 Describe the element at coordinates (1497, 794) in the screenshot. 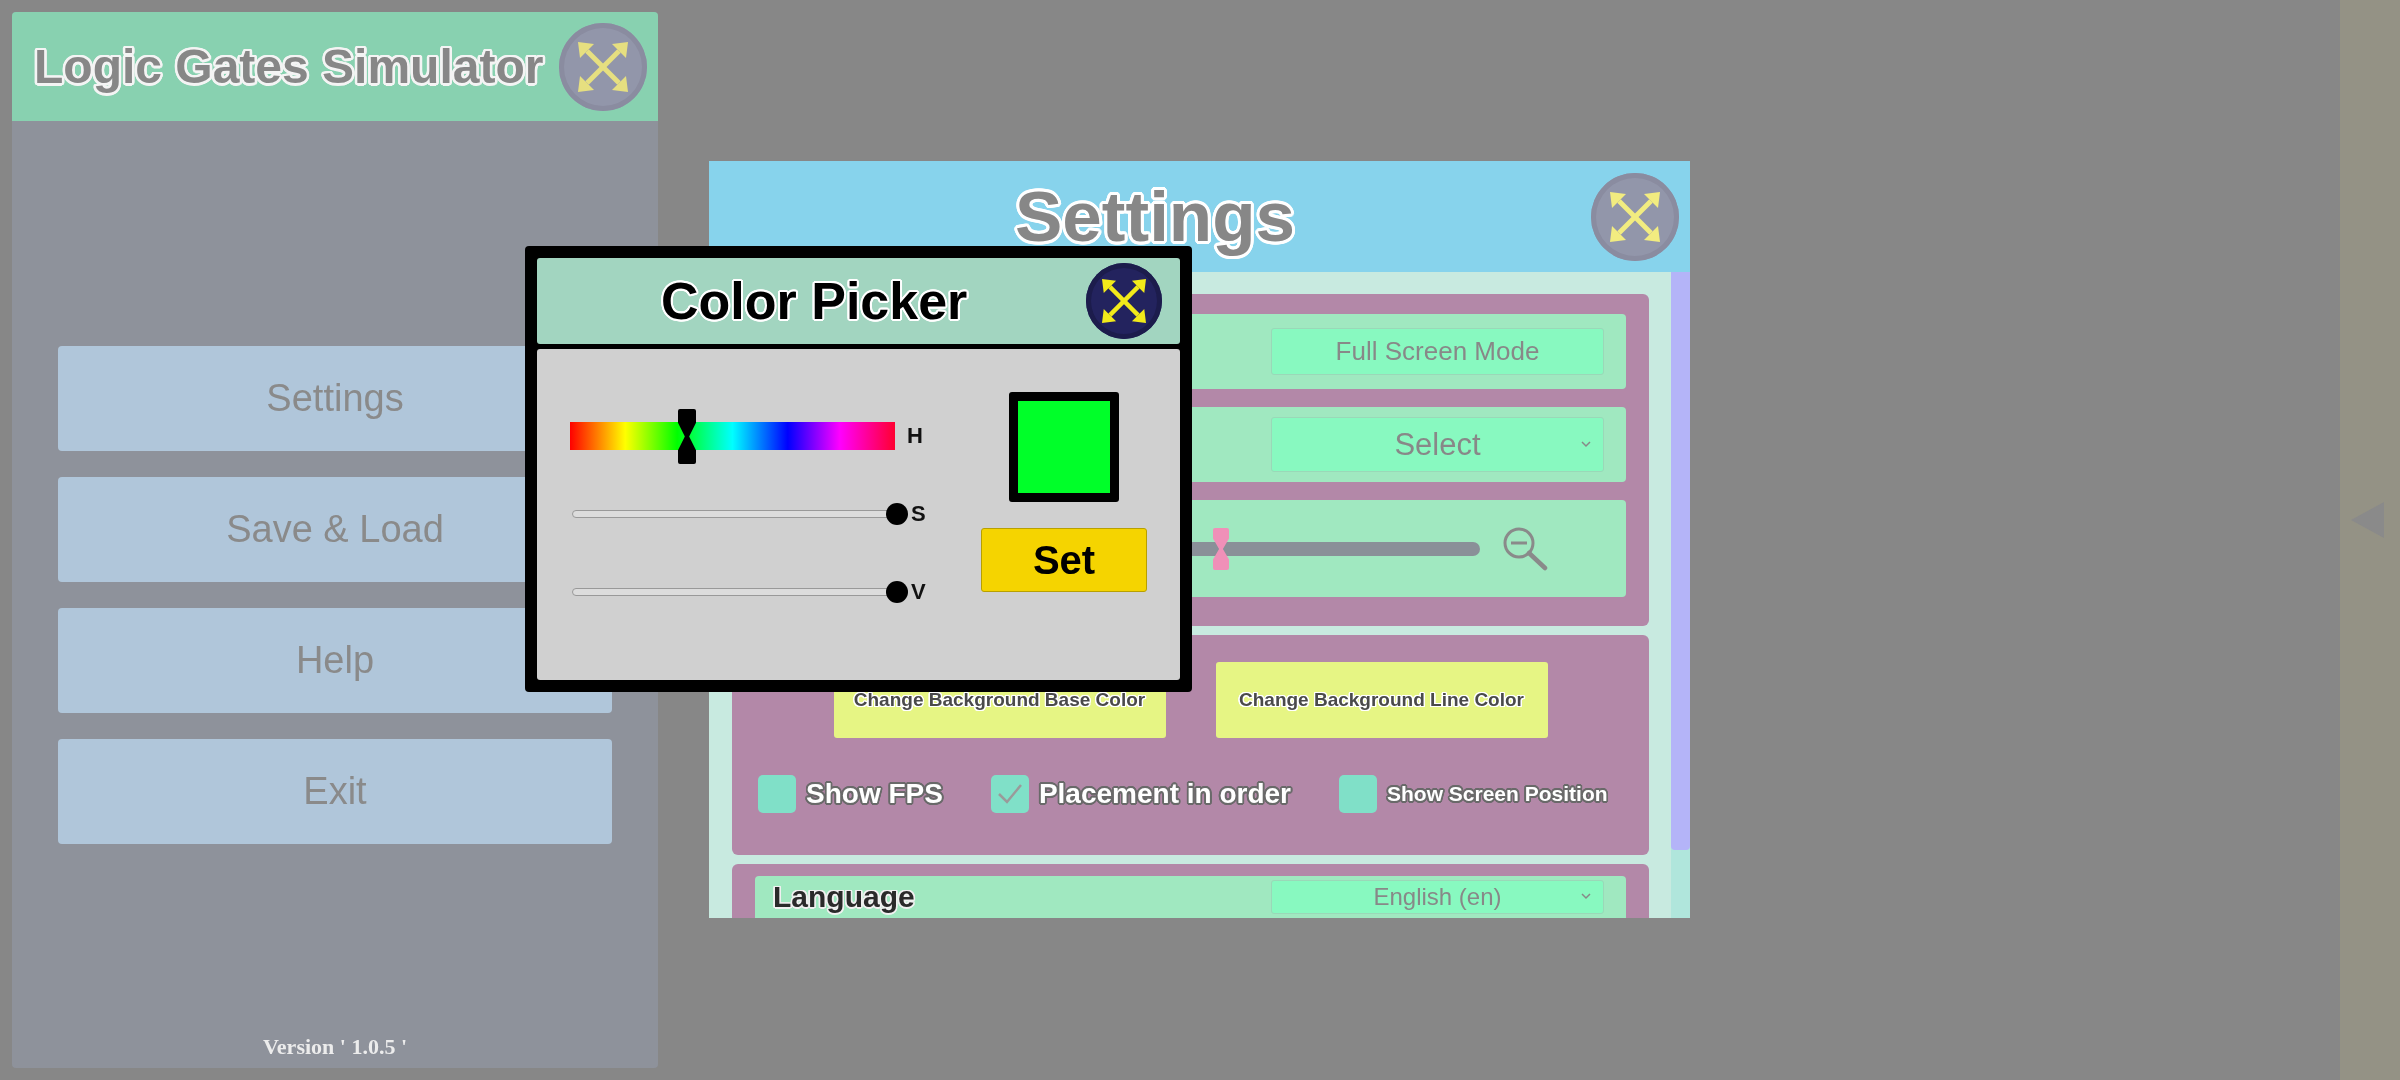

I see `checkbox-label: Show Screen Position` at that location.